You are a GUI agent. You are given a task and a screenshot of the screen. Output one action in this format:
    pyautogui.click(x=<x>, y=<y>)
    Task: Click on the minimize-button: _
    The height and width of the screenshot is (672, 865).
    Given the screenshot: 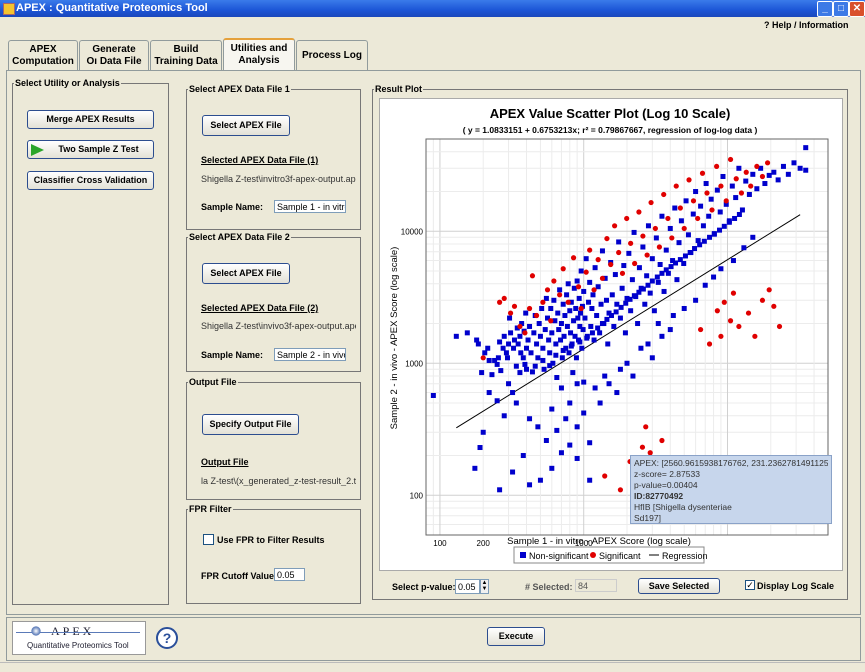 What is the action you would take?
    pyautogui.click(x=825, y=9)
    